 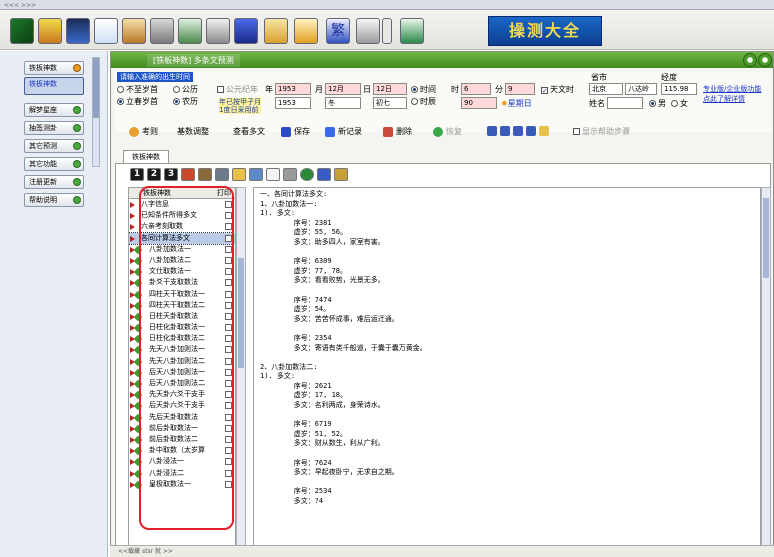 What do you see at coordinates (505, 131) in the screenshot?
I see `list-view-icon` at bounding box center [505, 131].